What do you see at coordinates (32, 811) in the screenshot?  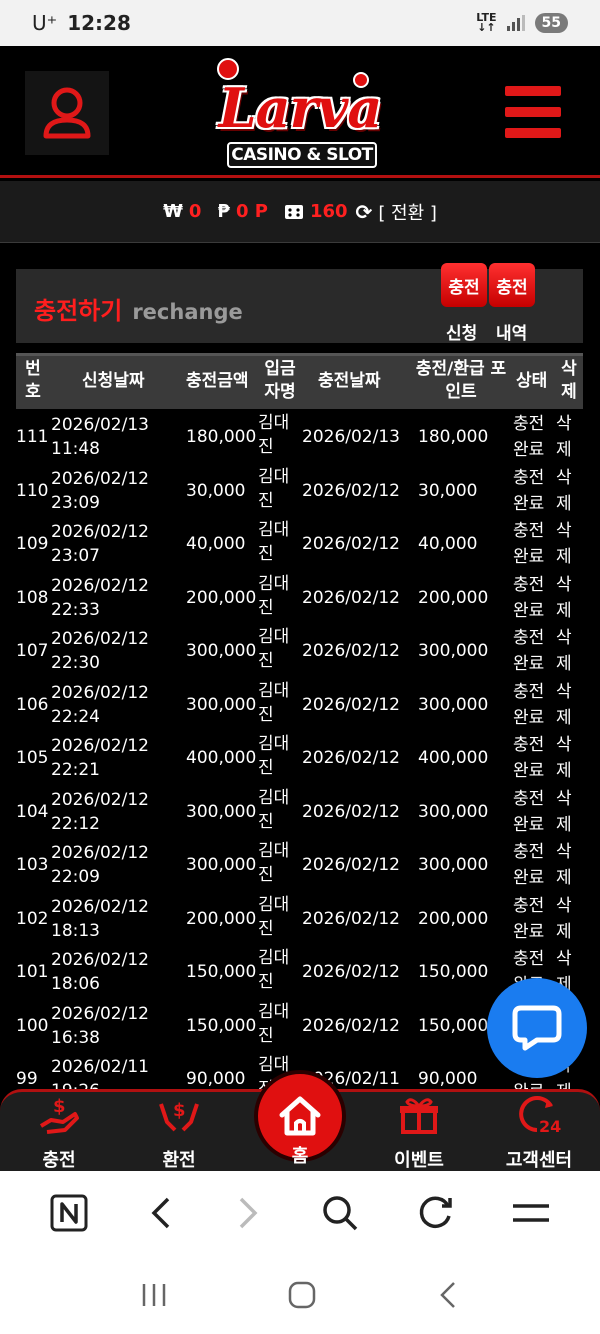 I see `row-number: 104` at bounding box center [32, 811].